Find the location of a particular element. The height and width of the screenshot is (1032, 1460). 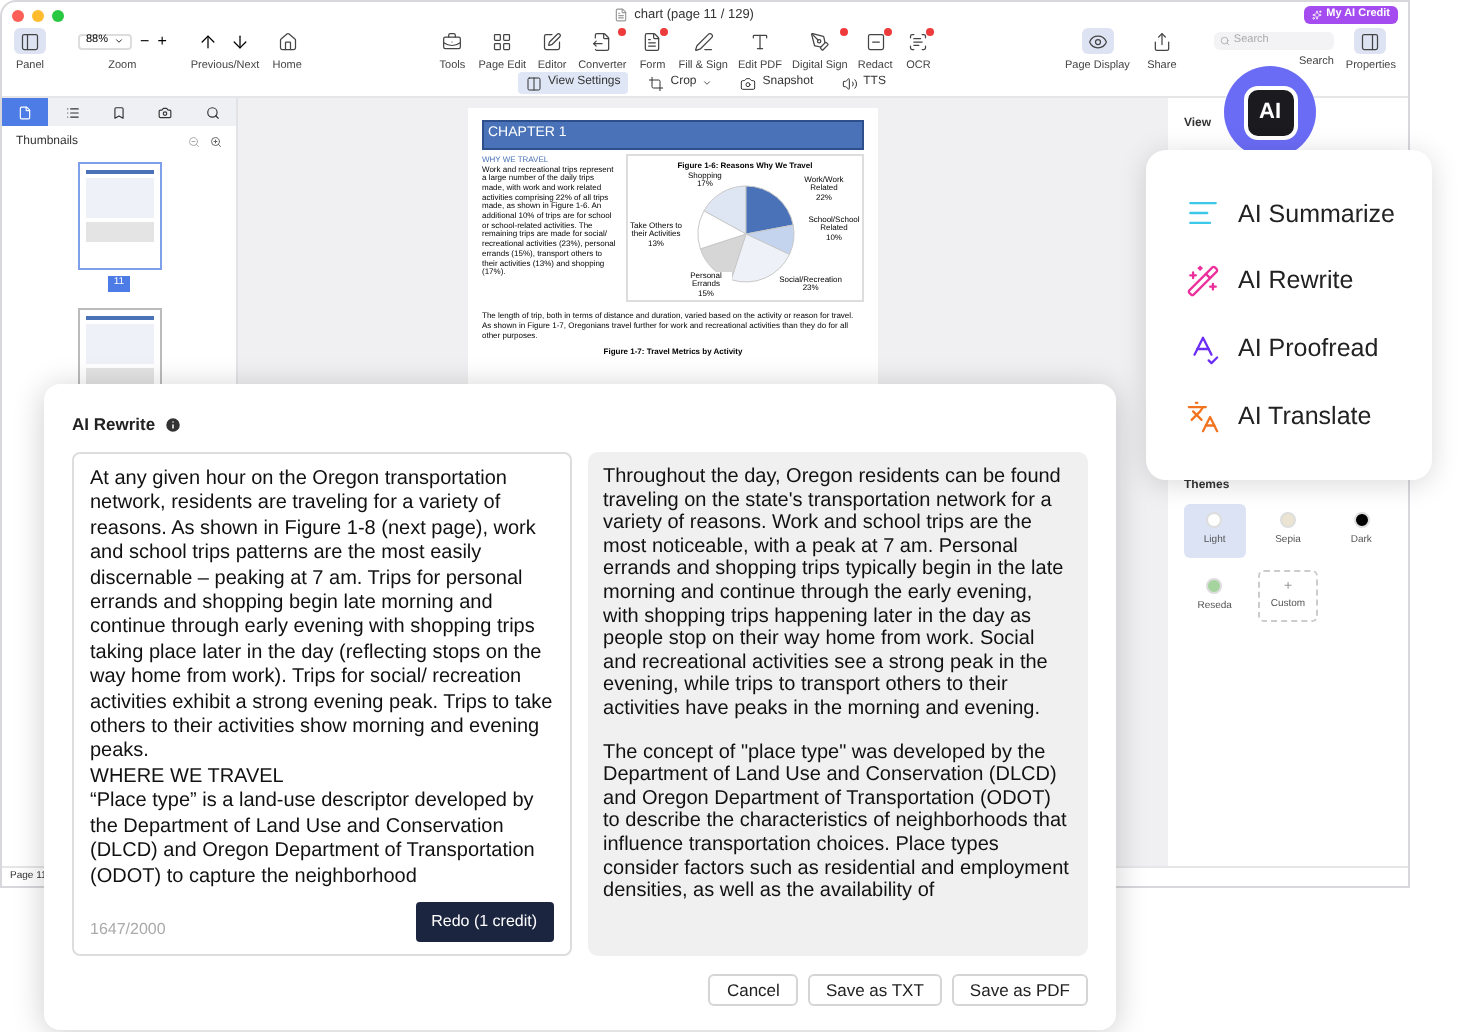

crop-icon is located at coordinates (656, 83).